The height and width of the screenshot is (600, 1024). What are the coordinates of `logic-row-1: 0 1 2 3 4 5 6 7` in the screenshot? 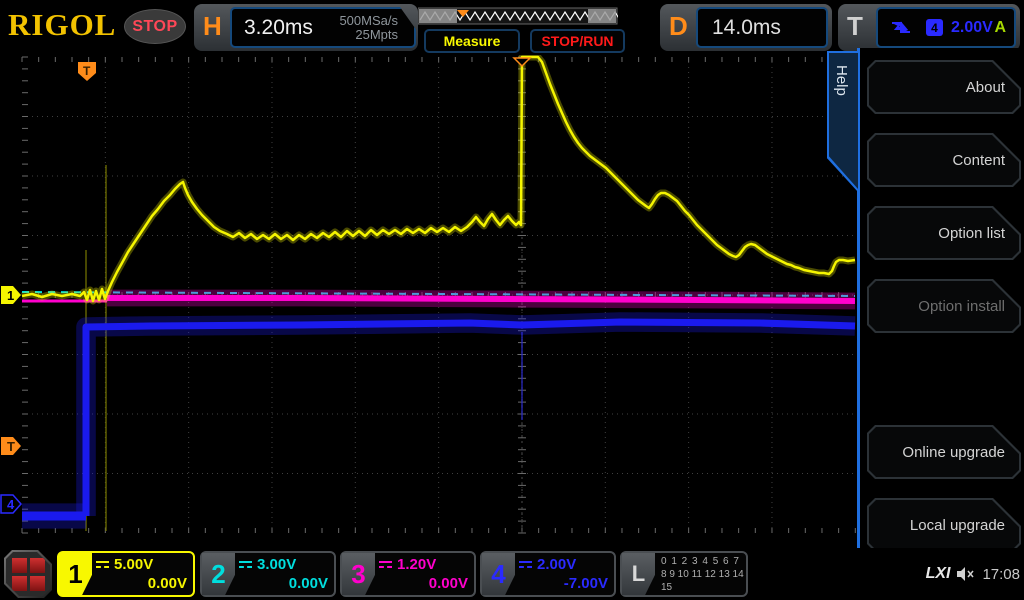 It's located at (700, 561).